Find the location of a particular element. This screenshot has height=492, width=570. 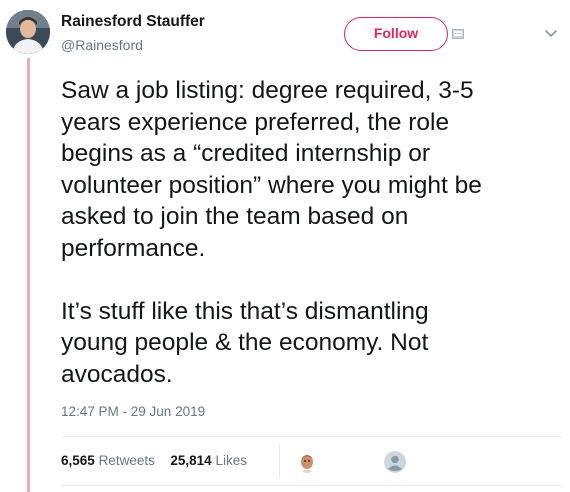

likes-count: 25,814 is located at coordinates (191, 460).